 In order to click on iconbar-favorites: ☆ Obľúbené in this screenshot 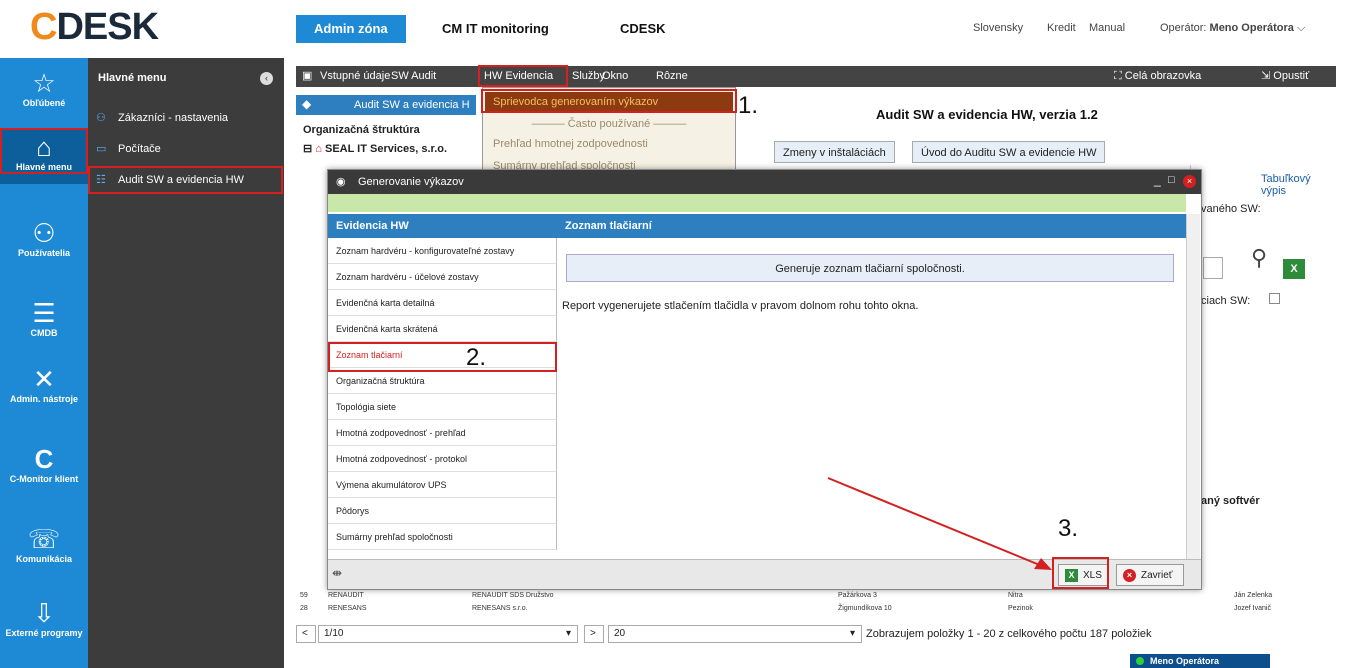, I will do `click(44, 88)`.